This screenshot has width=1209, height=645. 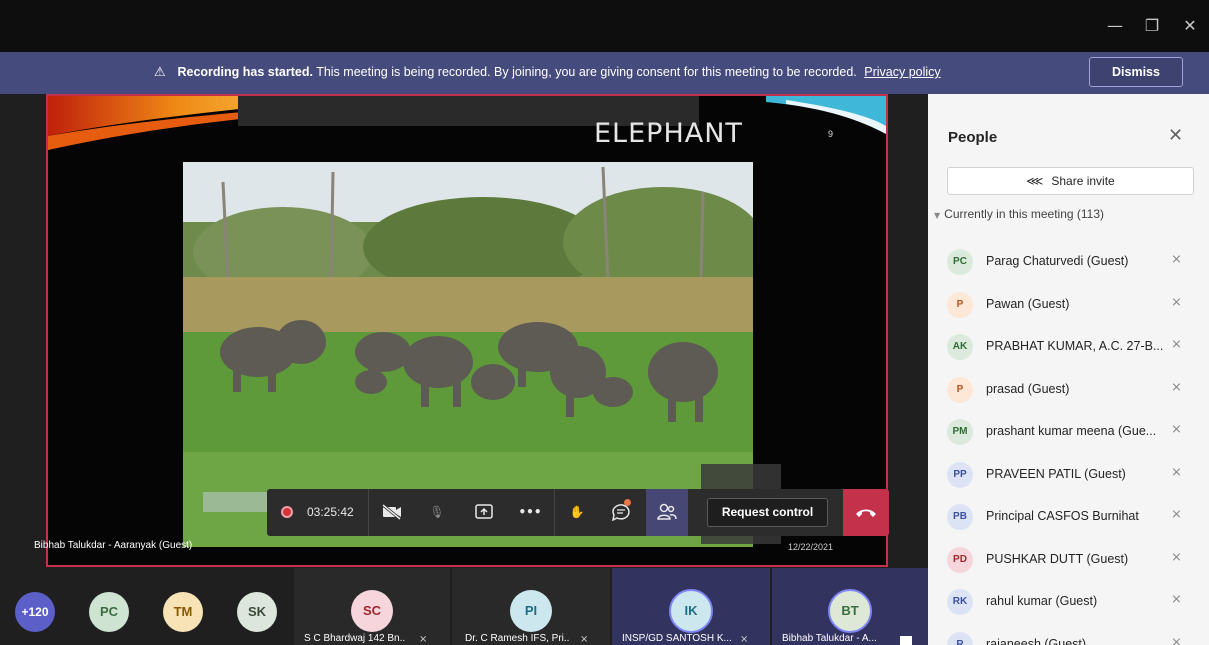 I want to click on participant-row: Rrajaneesh (Guest) ⨯, so click(x=1068, y=634).